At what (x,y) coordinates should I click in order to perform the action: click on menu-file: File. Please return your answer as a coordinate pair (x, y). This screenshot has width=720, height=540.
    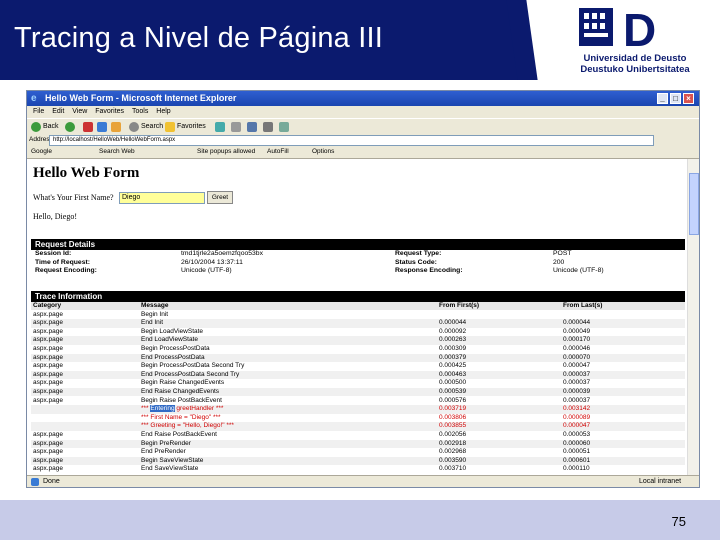
    Looking at the image, I should click on (38, 111).